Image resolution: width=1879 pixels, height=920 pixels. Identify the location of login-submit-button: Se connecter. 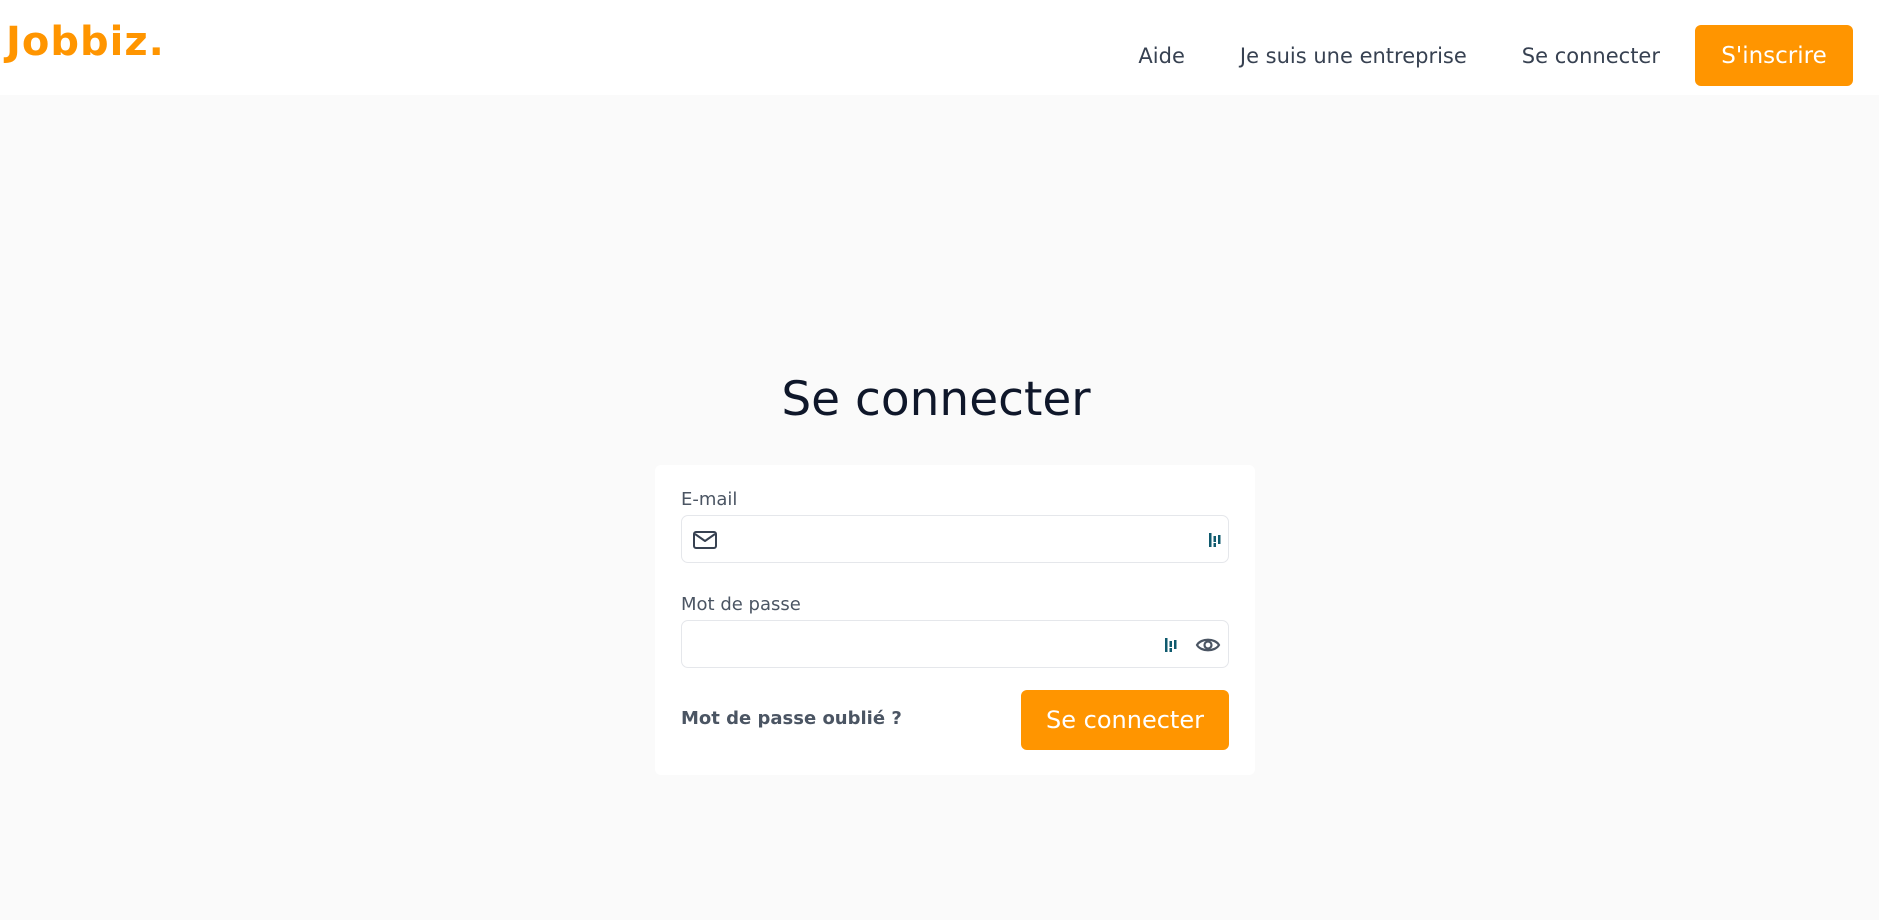
(1125, 720).